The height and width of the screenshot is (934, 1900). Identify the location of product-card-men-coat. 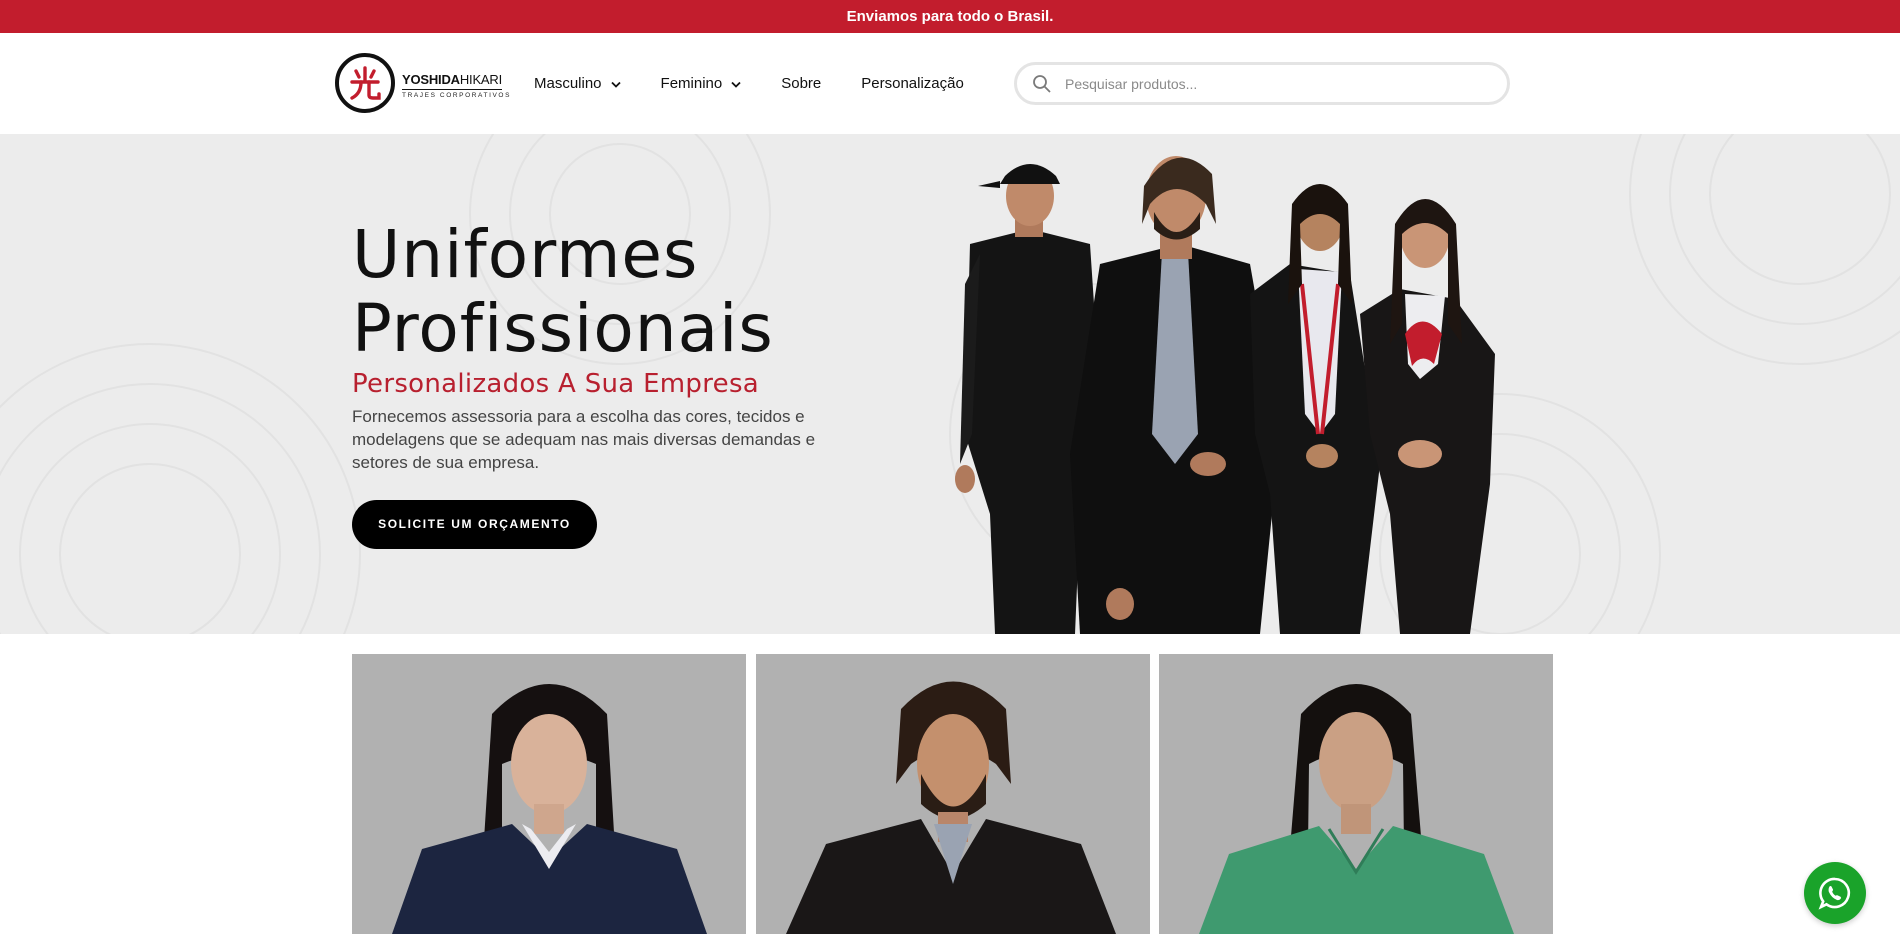
(953, 794).